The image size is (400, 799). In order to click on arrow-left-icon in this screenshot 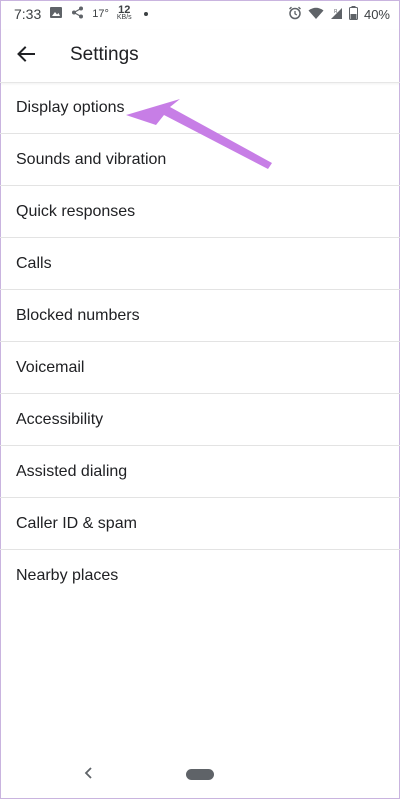, I will do `click(26, 56)`.